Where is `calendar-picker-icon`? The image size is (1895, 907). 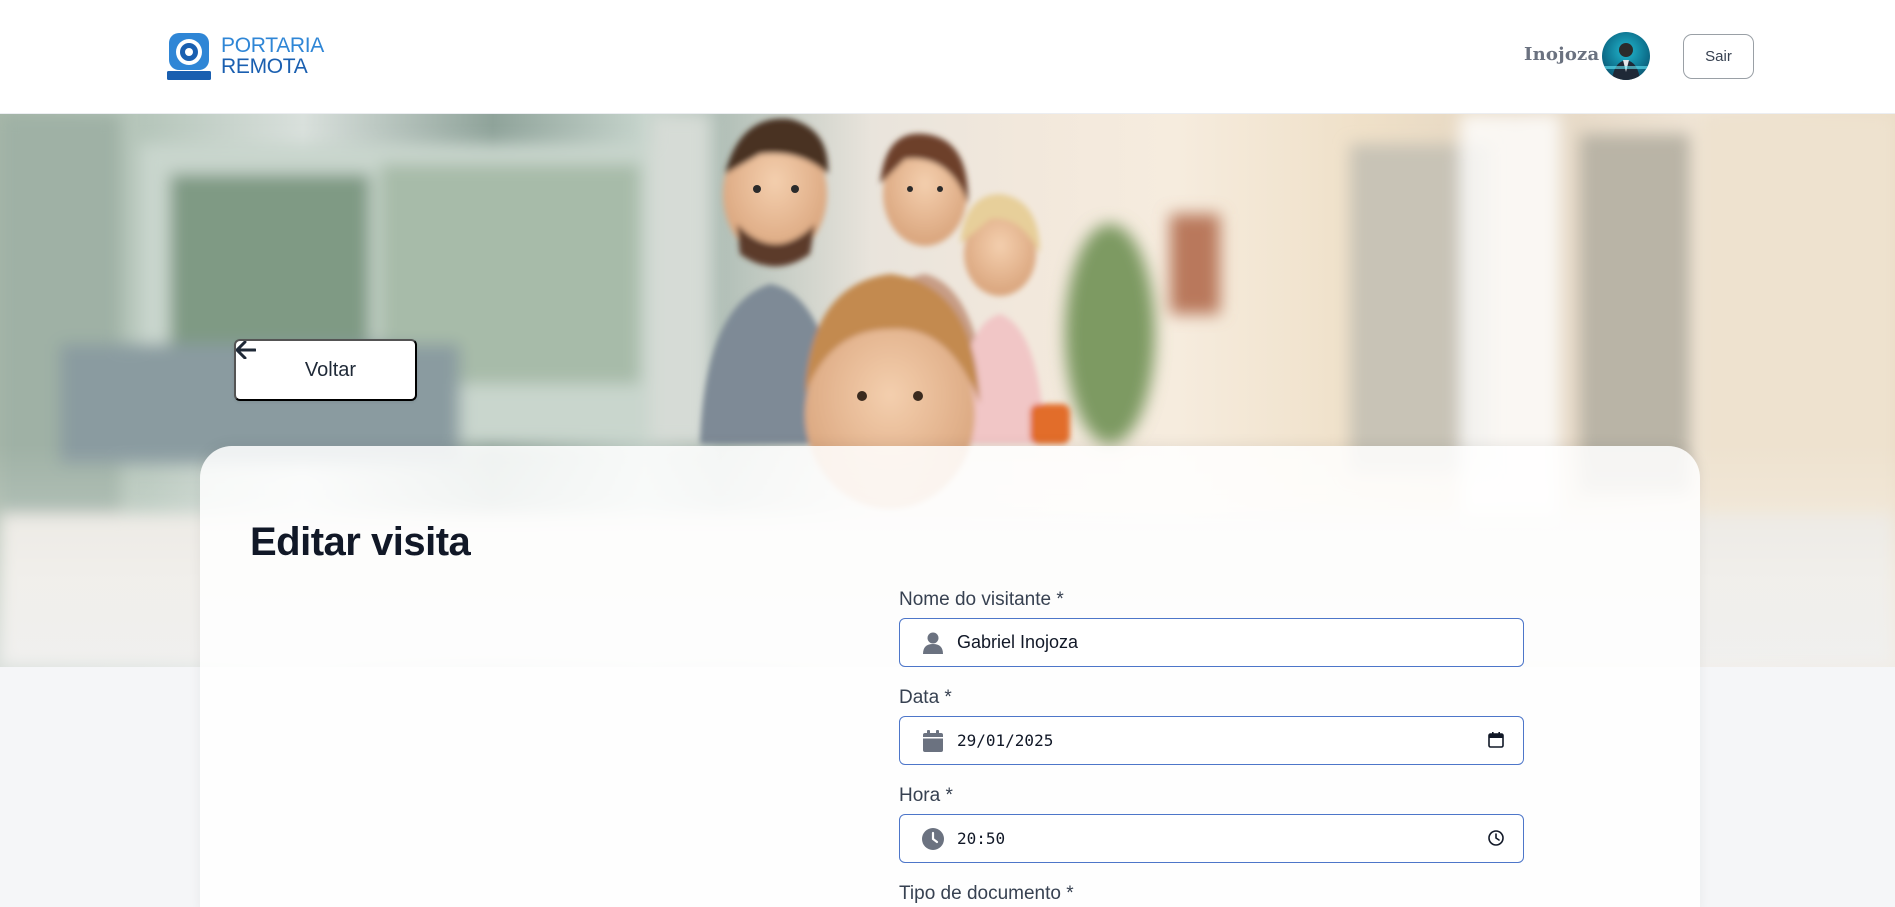
calendar-picker-icon is located at coordinates (1496, 740).